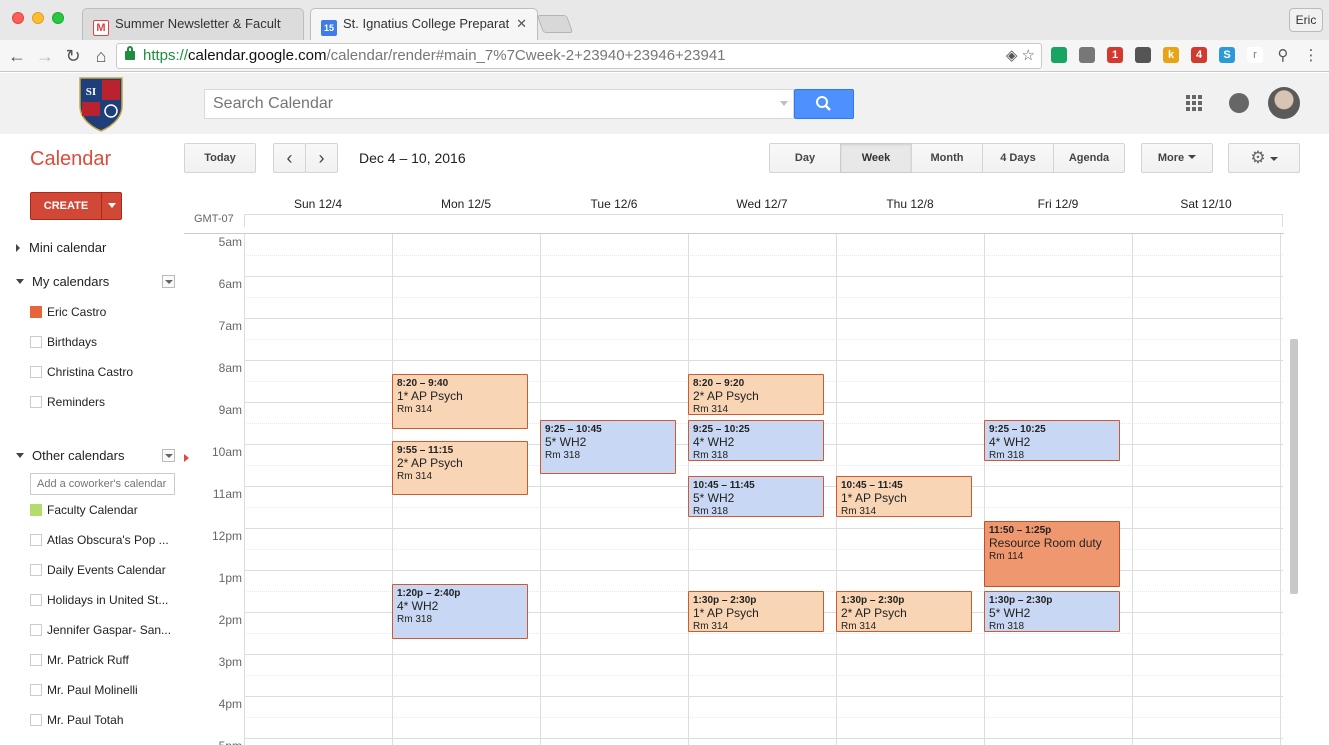 This screenshot has height=745, width=1329. I want to click on event-room: Rm 318, so click(415, 619).